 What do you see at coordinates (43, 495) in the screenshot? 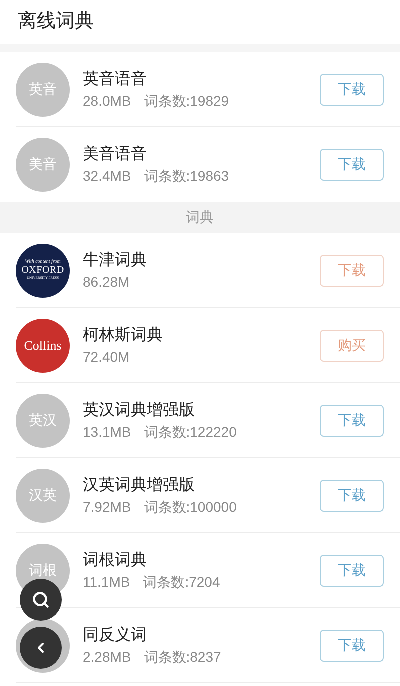
I see `avatar-label: 汉英` at bounding box center [43, 495].